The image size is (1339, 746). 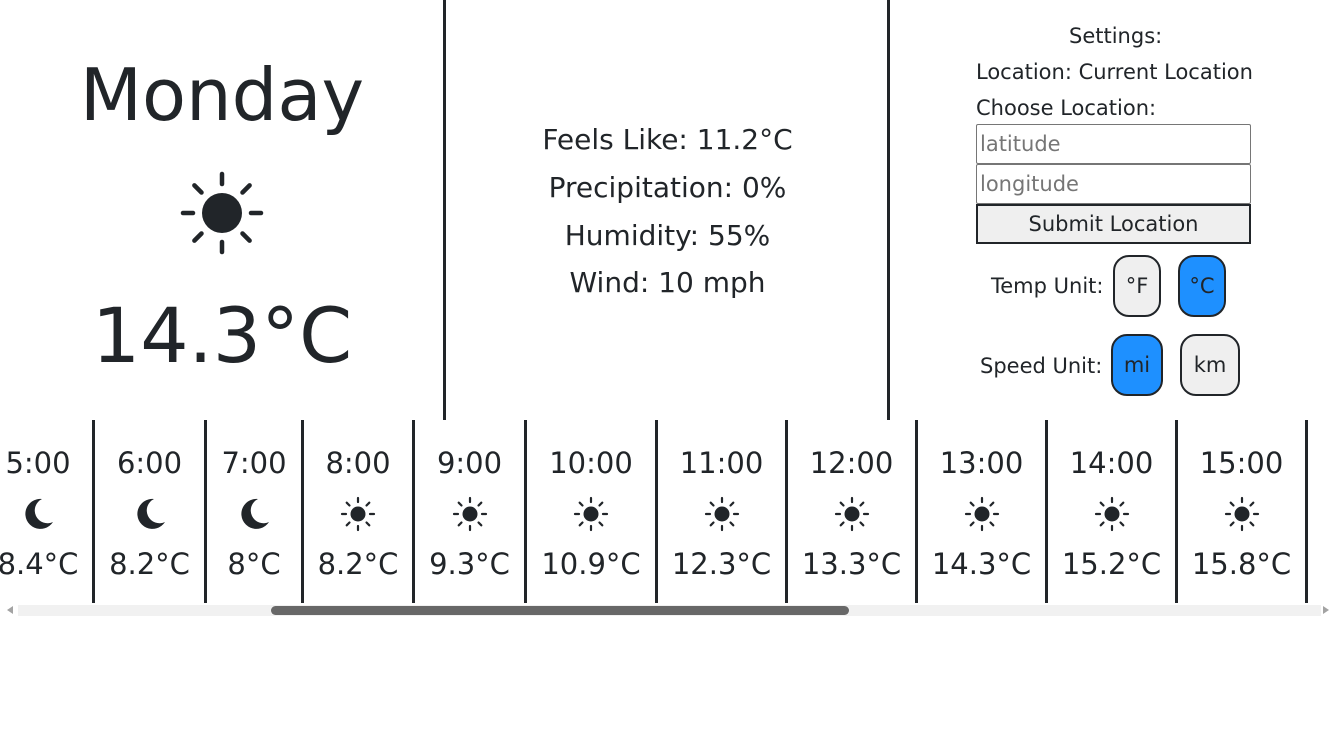 I want to click on hour-temperature: 15.8°C, so click(x=1241, y=564).